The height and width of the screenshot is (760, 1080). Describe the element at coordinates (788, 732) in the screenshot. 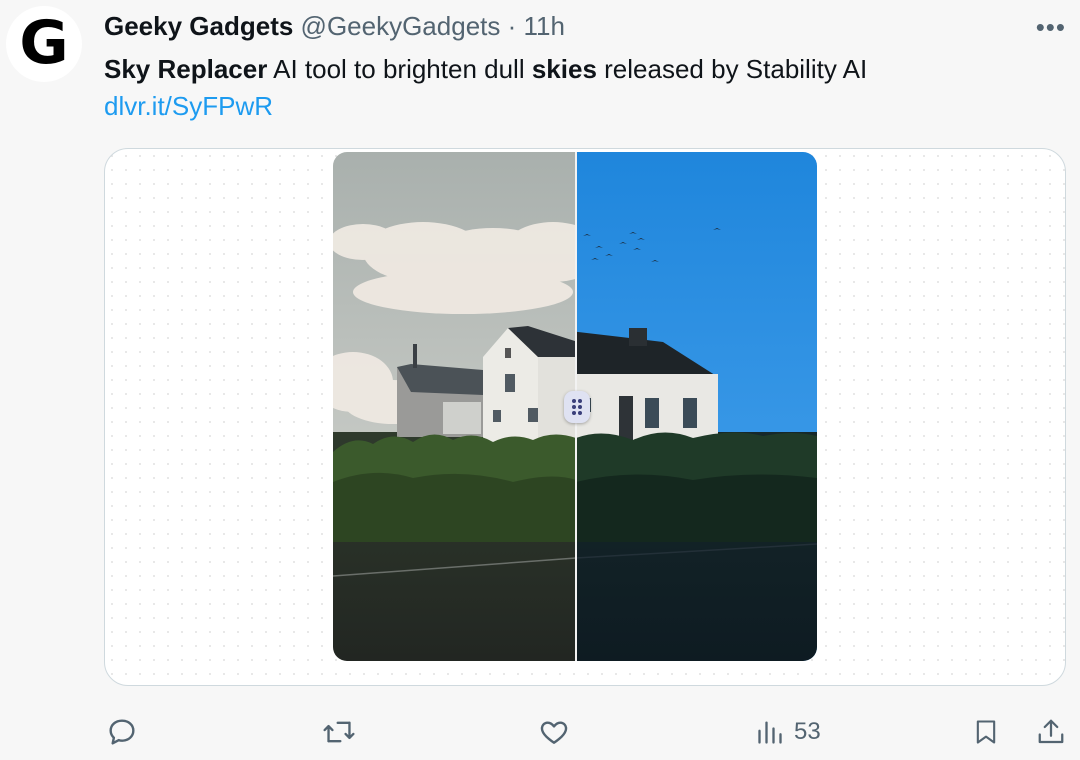

I see `views-button: 53` at that location.